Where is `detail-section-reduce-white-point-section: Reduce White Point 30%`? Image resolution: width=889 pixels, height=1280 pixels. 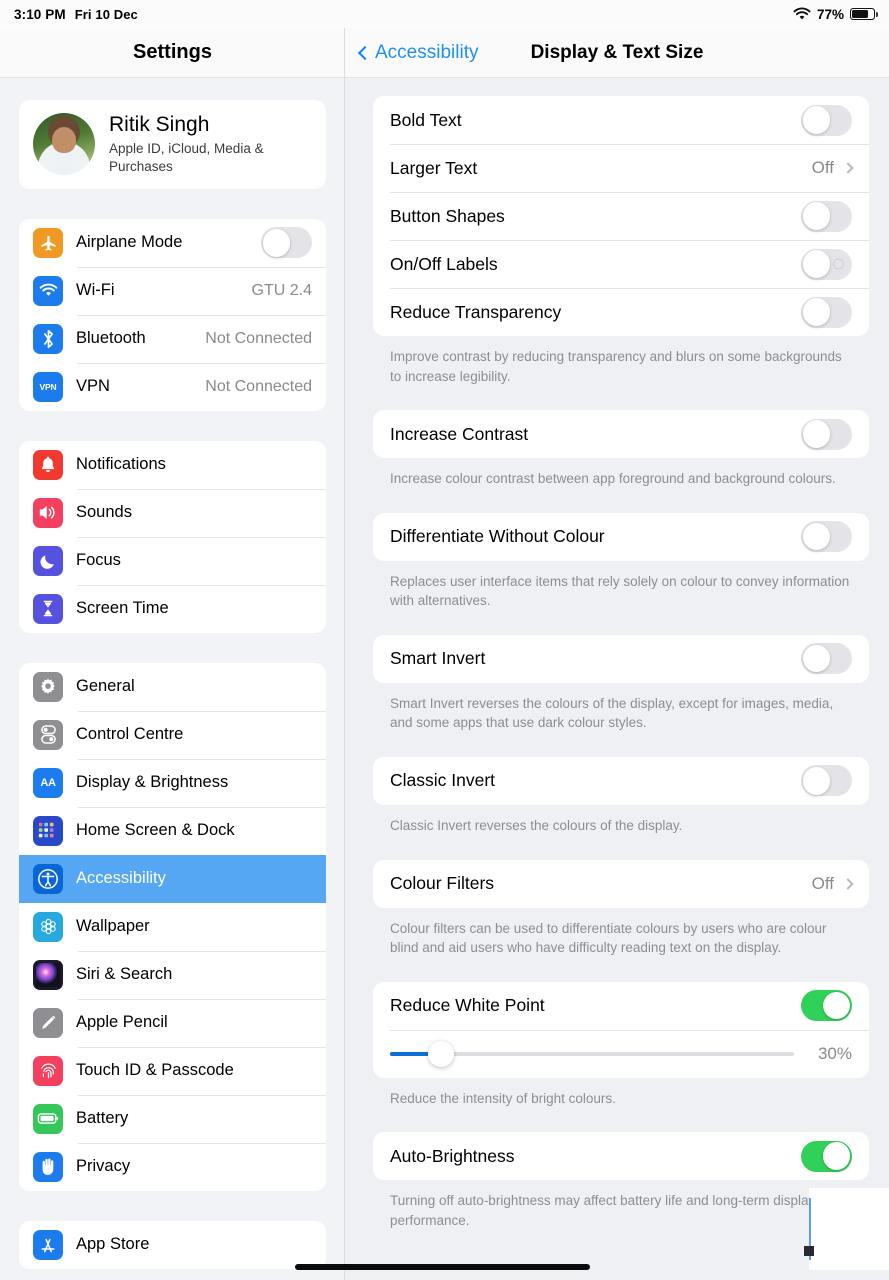
detail-section-reduce-white-point-section: Reduce White Point 30% is located at coordinates (621, 1029).